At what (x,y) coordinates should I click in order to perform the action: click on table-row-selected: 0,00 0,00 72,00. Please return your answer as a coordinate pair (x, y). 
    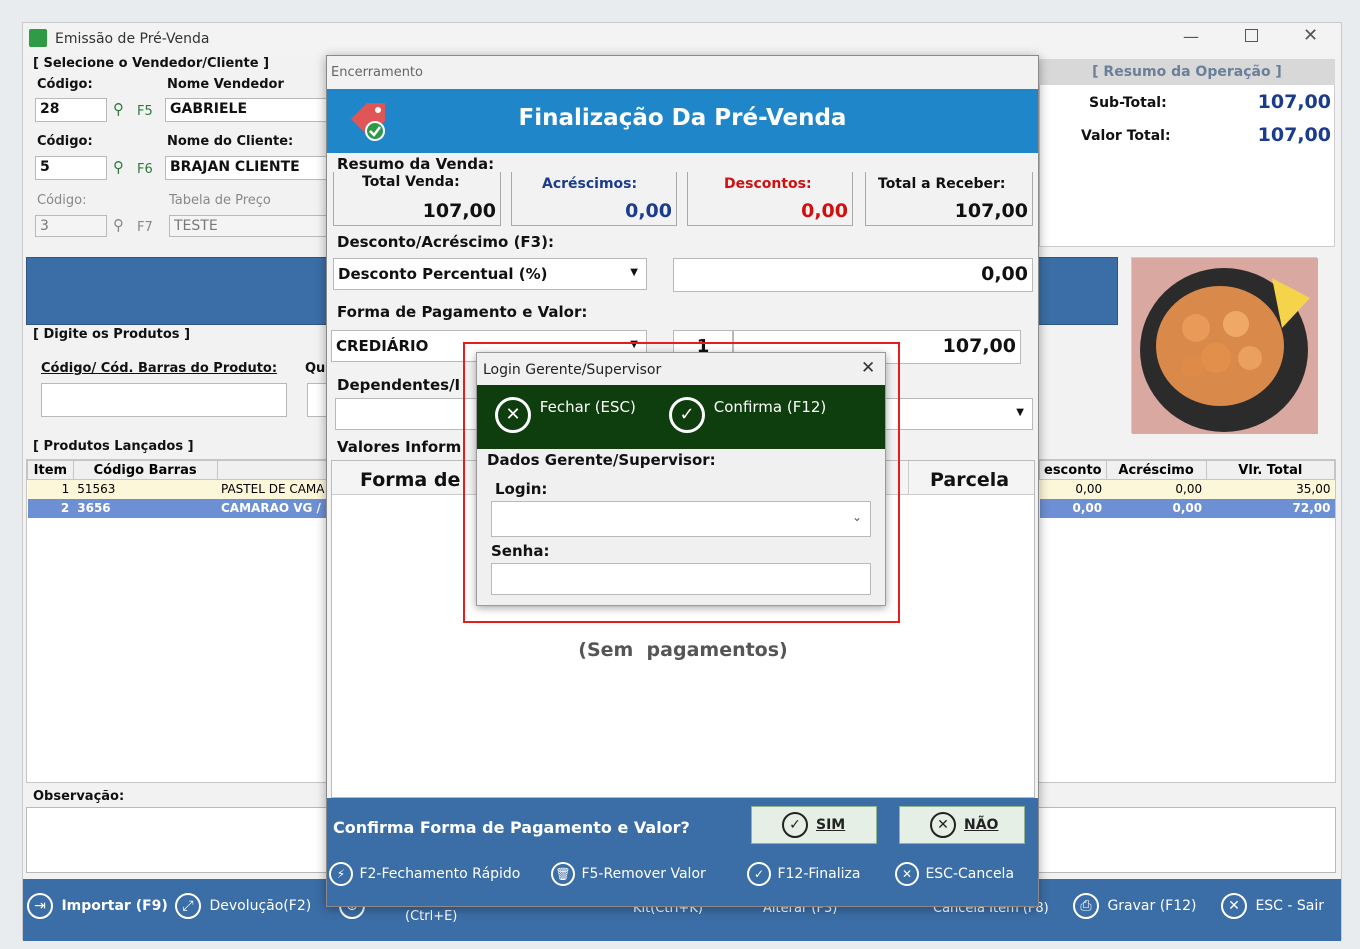
    Looking at the image, I should click on (1187, 508).